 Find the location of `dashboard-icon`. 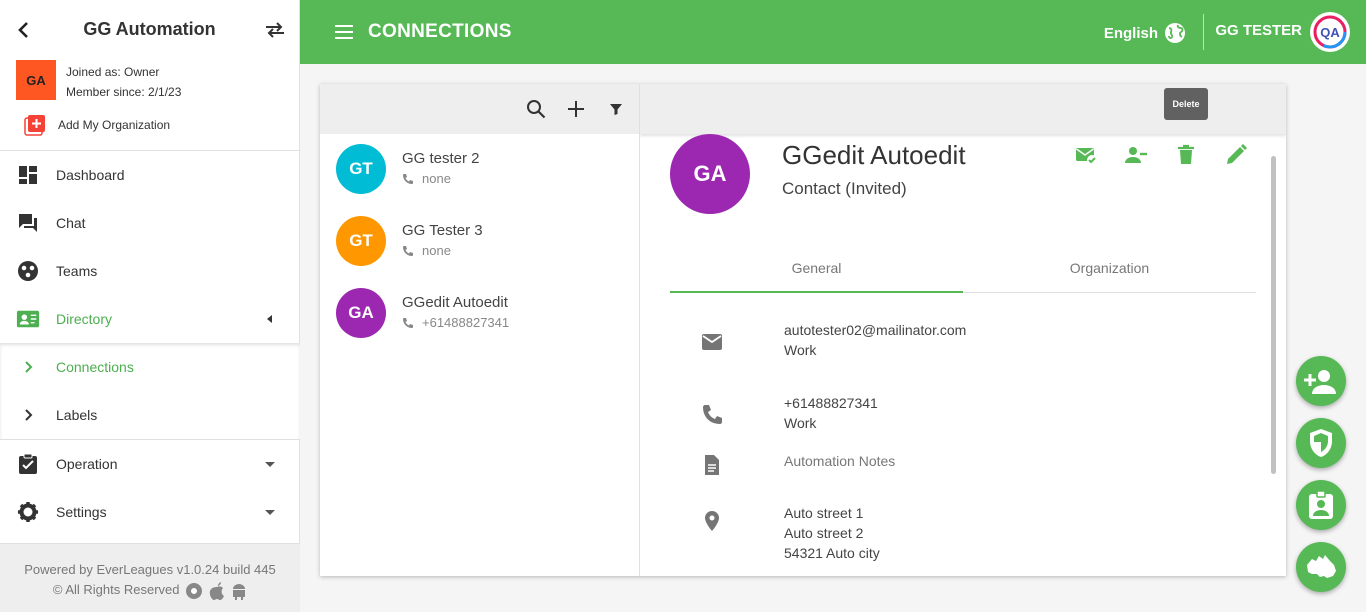

dashboard-icon is located at coordinates (28, 175).